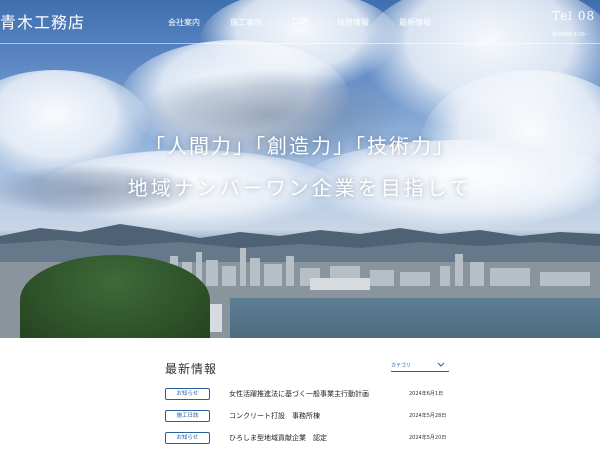  Describe the element at coordinates (428, 438) in the screenshot. I see `news-date: 2024年5月20日` at that location.